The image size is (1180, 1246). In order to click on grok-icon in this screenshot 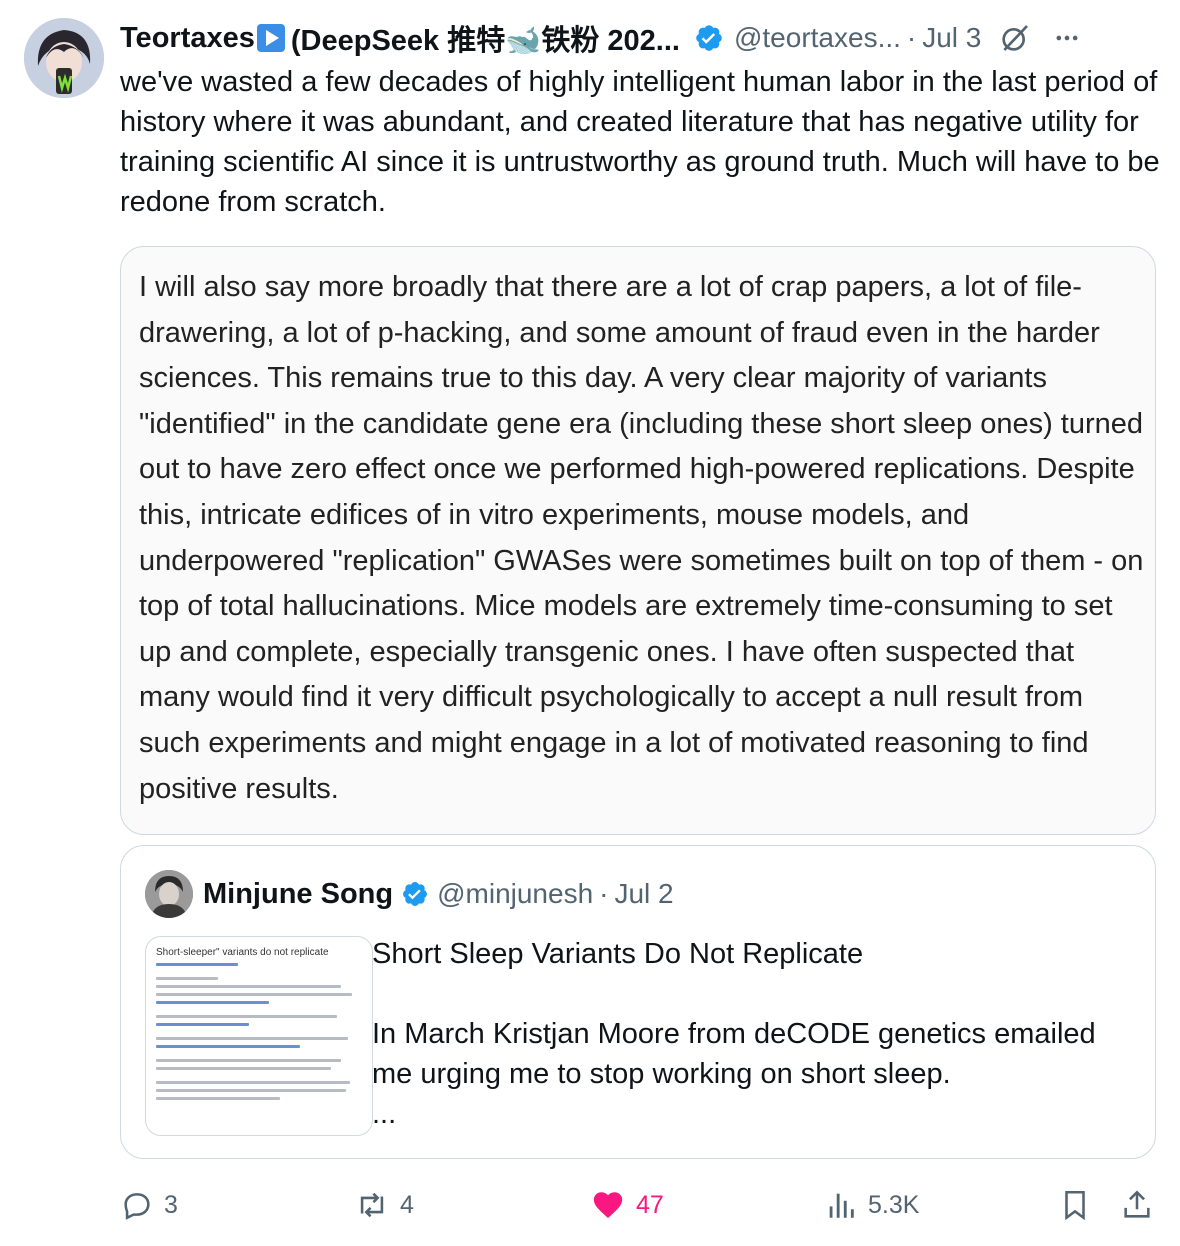, I will do `click(1015, 38)`.